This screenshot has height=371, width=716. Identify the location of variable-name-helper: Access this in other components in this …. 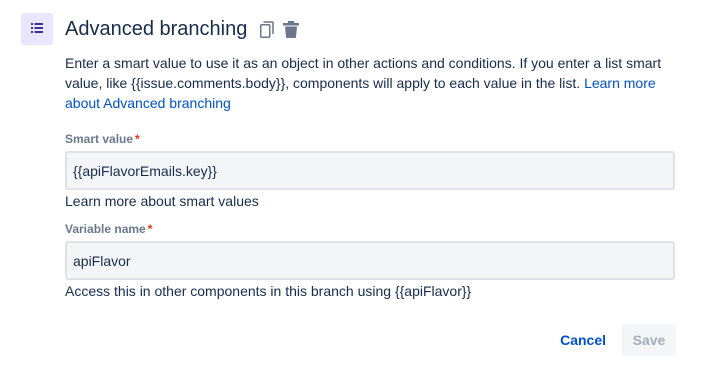
(268, 291).